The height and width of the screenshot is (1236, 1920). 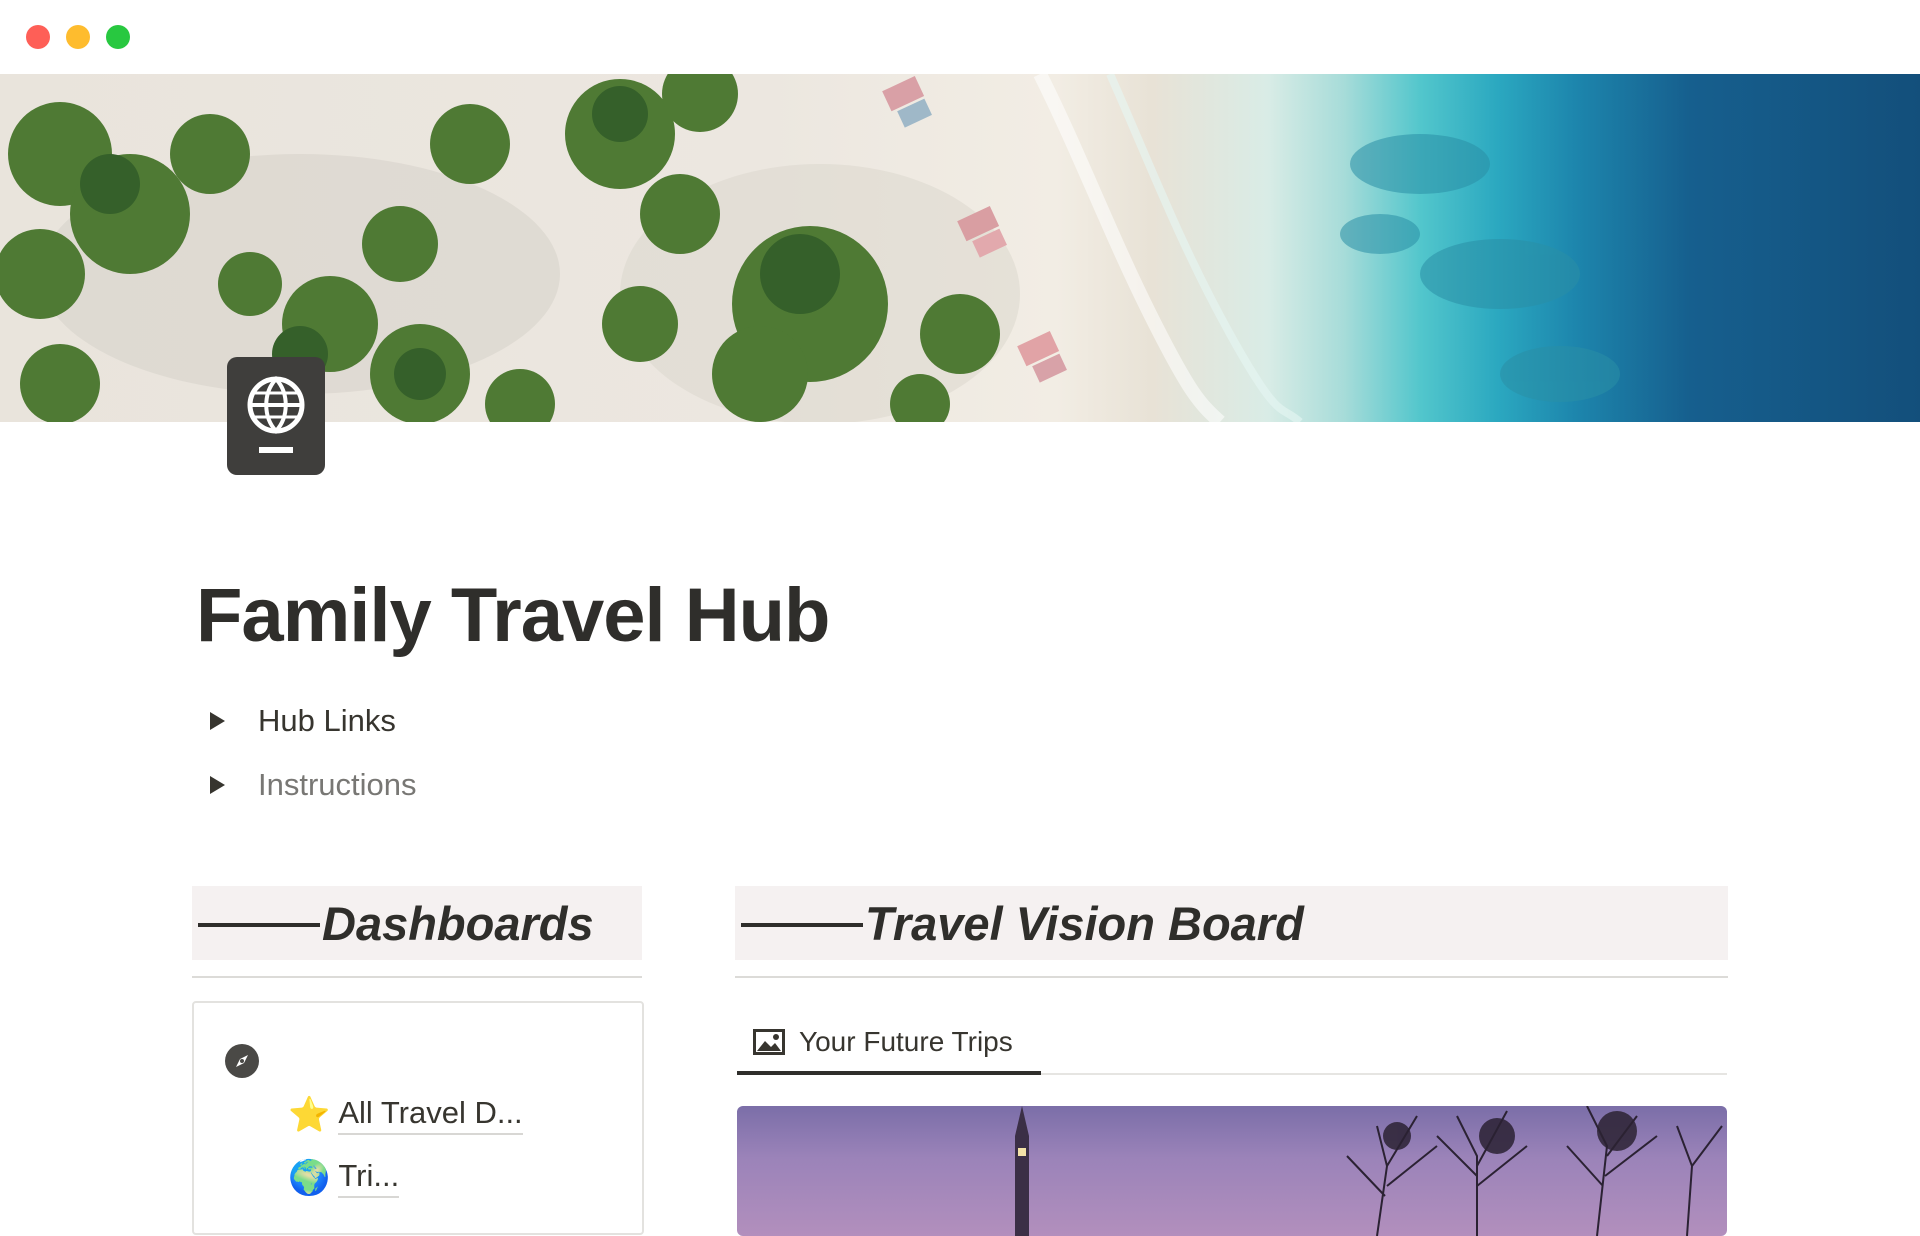 I want to click on tab-your-future-trips: Your Future Trips, so click(x=889, y=1042).